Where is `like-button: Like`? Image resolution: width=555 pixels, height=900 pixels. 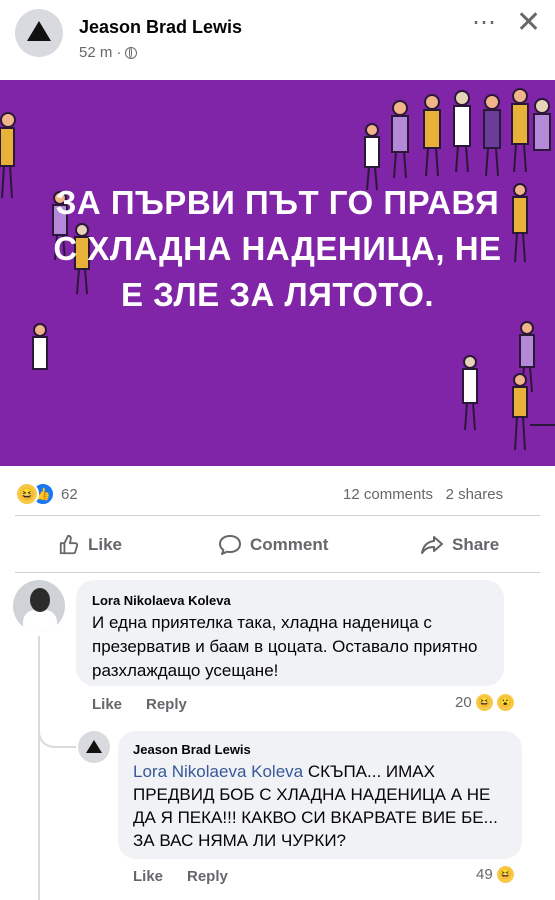 like-button: Like is located at coordinates (90, 545).